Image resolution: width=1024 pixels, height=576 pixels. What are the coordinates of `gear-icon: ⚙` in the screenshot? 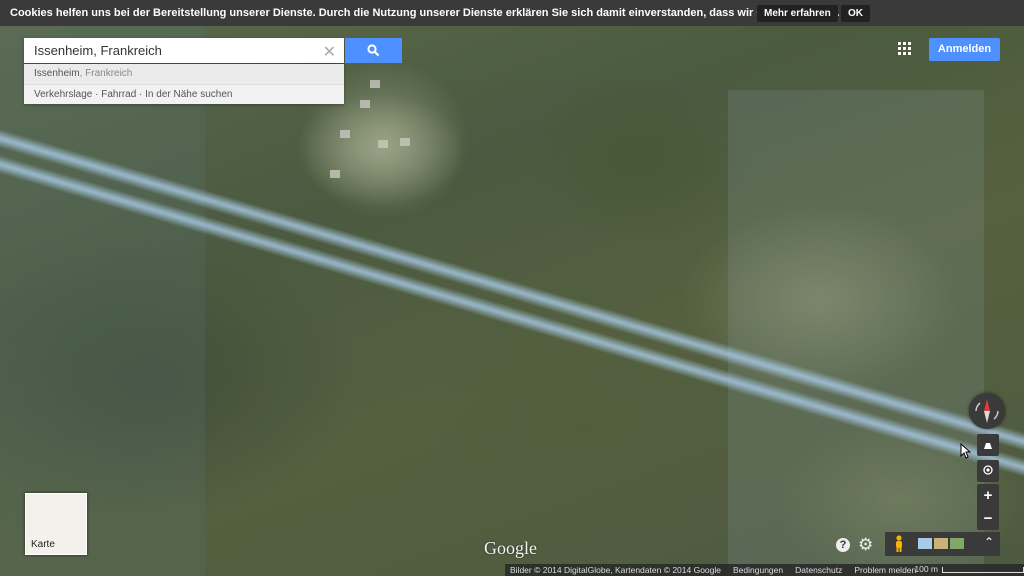 It's located at (865, 545).